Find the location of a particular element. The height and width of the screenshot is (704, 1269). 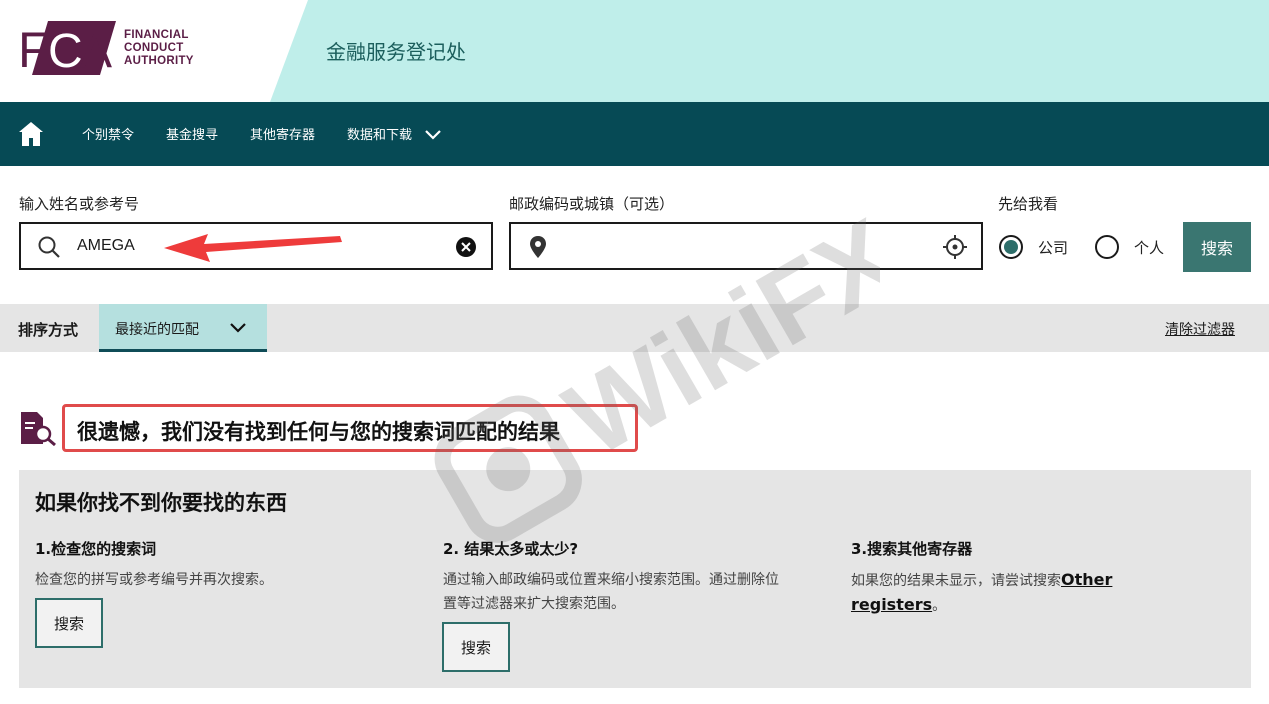

show-first-label: 先给我看 is located at coordinates (1028, 204).